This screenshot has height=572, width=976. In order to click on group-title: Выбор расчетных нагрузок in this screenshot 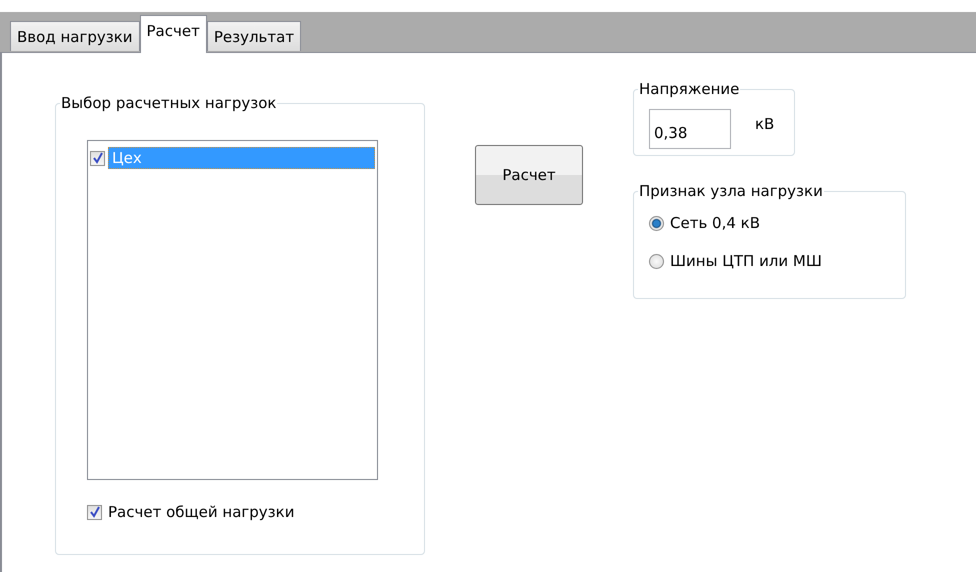, I will do `click(169, 103)`.